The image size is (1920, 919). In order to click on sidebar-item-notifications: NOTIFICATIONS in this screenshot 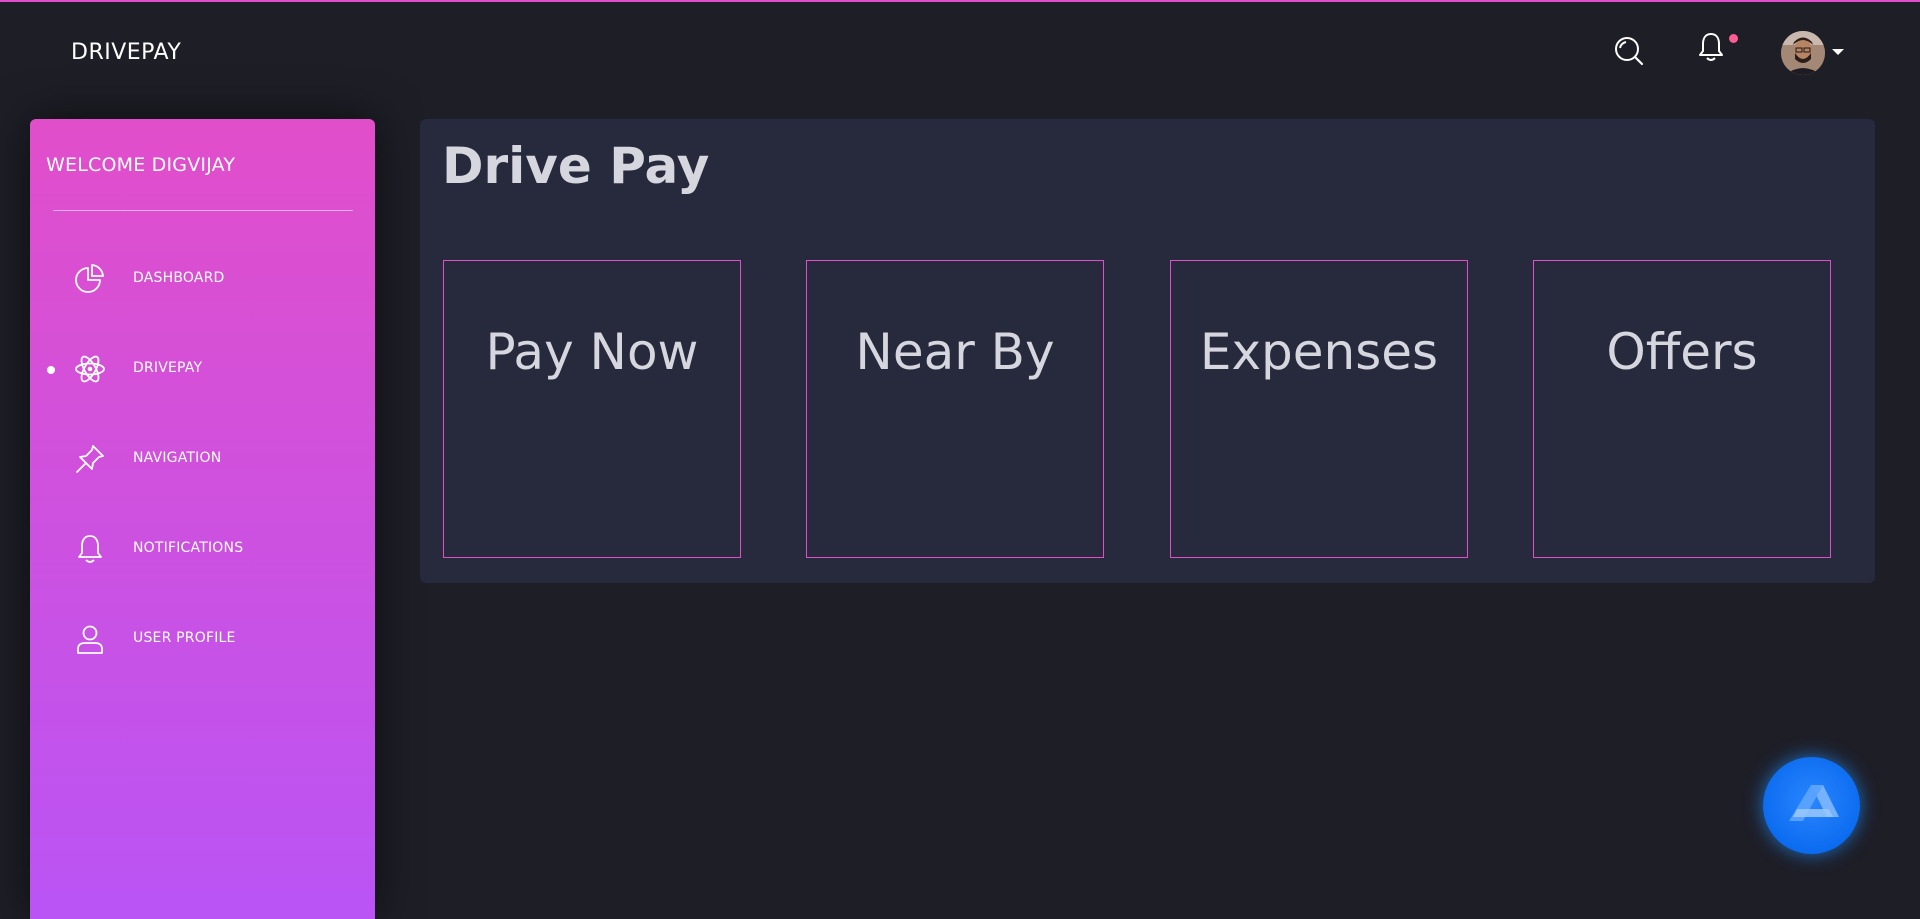, I will do `click(202, 549)`.